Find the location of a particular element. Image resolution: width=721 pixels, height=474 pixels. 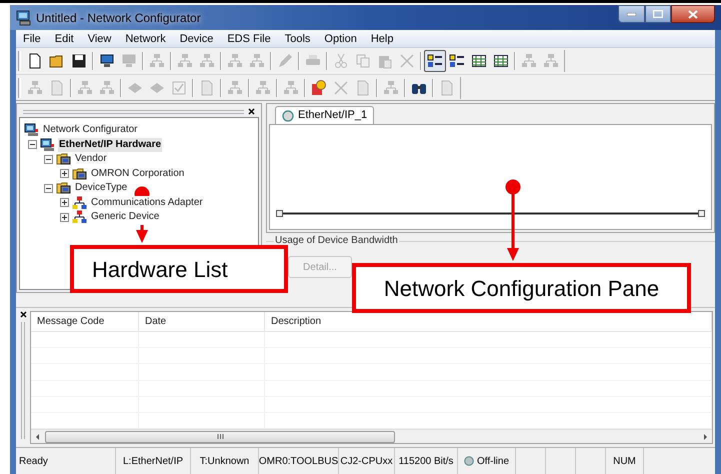

tree-item: OMRON Corporation is located at coordinates (138, 173).